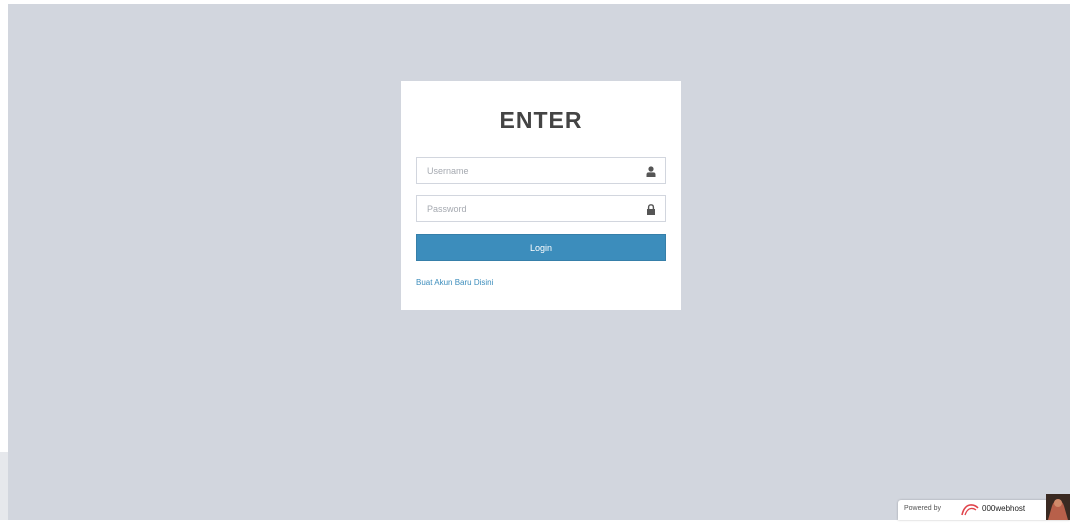 This screenshot has width=1070, height=525. What do you see at coordinates (541, 247) in the screenshot?
I see `login-button: Login` at bounding box center [541, 247].